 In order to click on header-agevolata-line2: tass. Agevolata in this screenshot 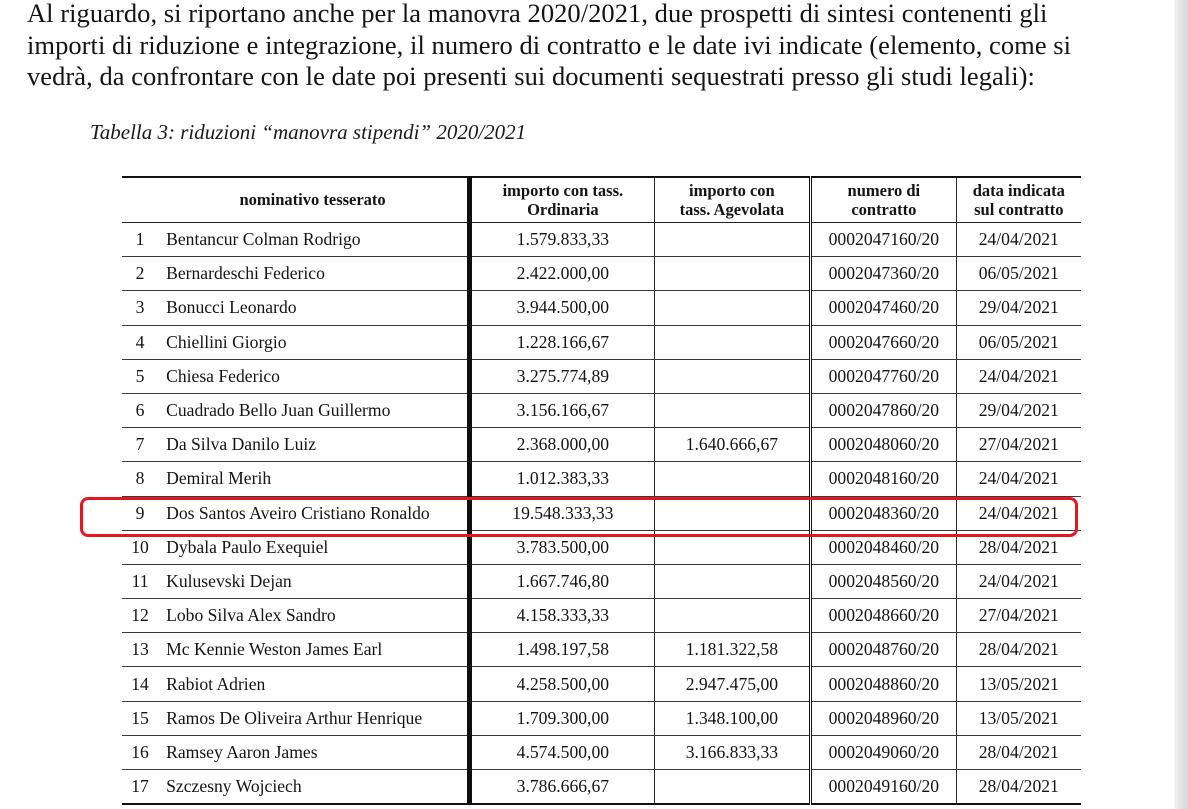, I will do `click(732, 209)`.